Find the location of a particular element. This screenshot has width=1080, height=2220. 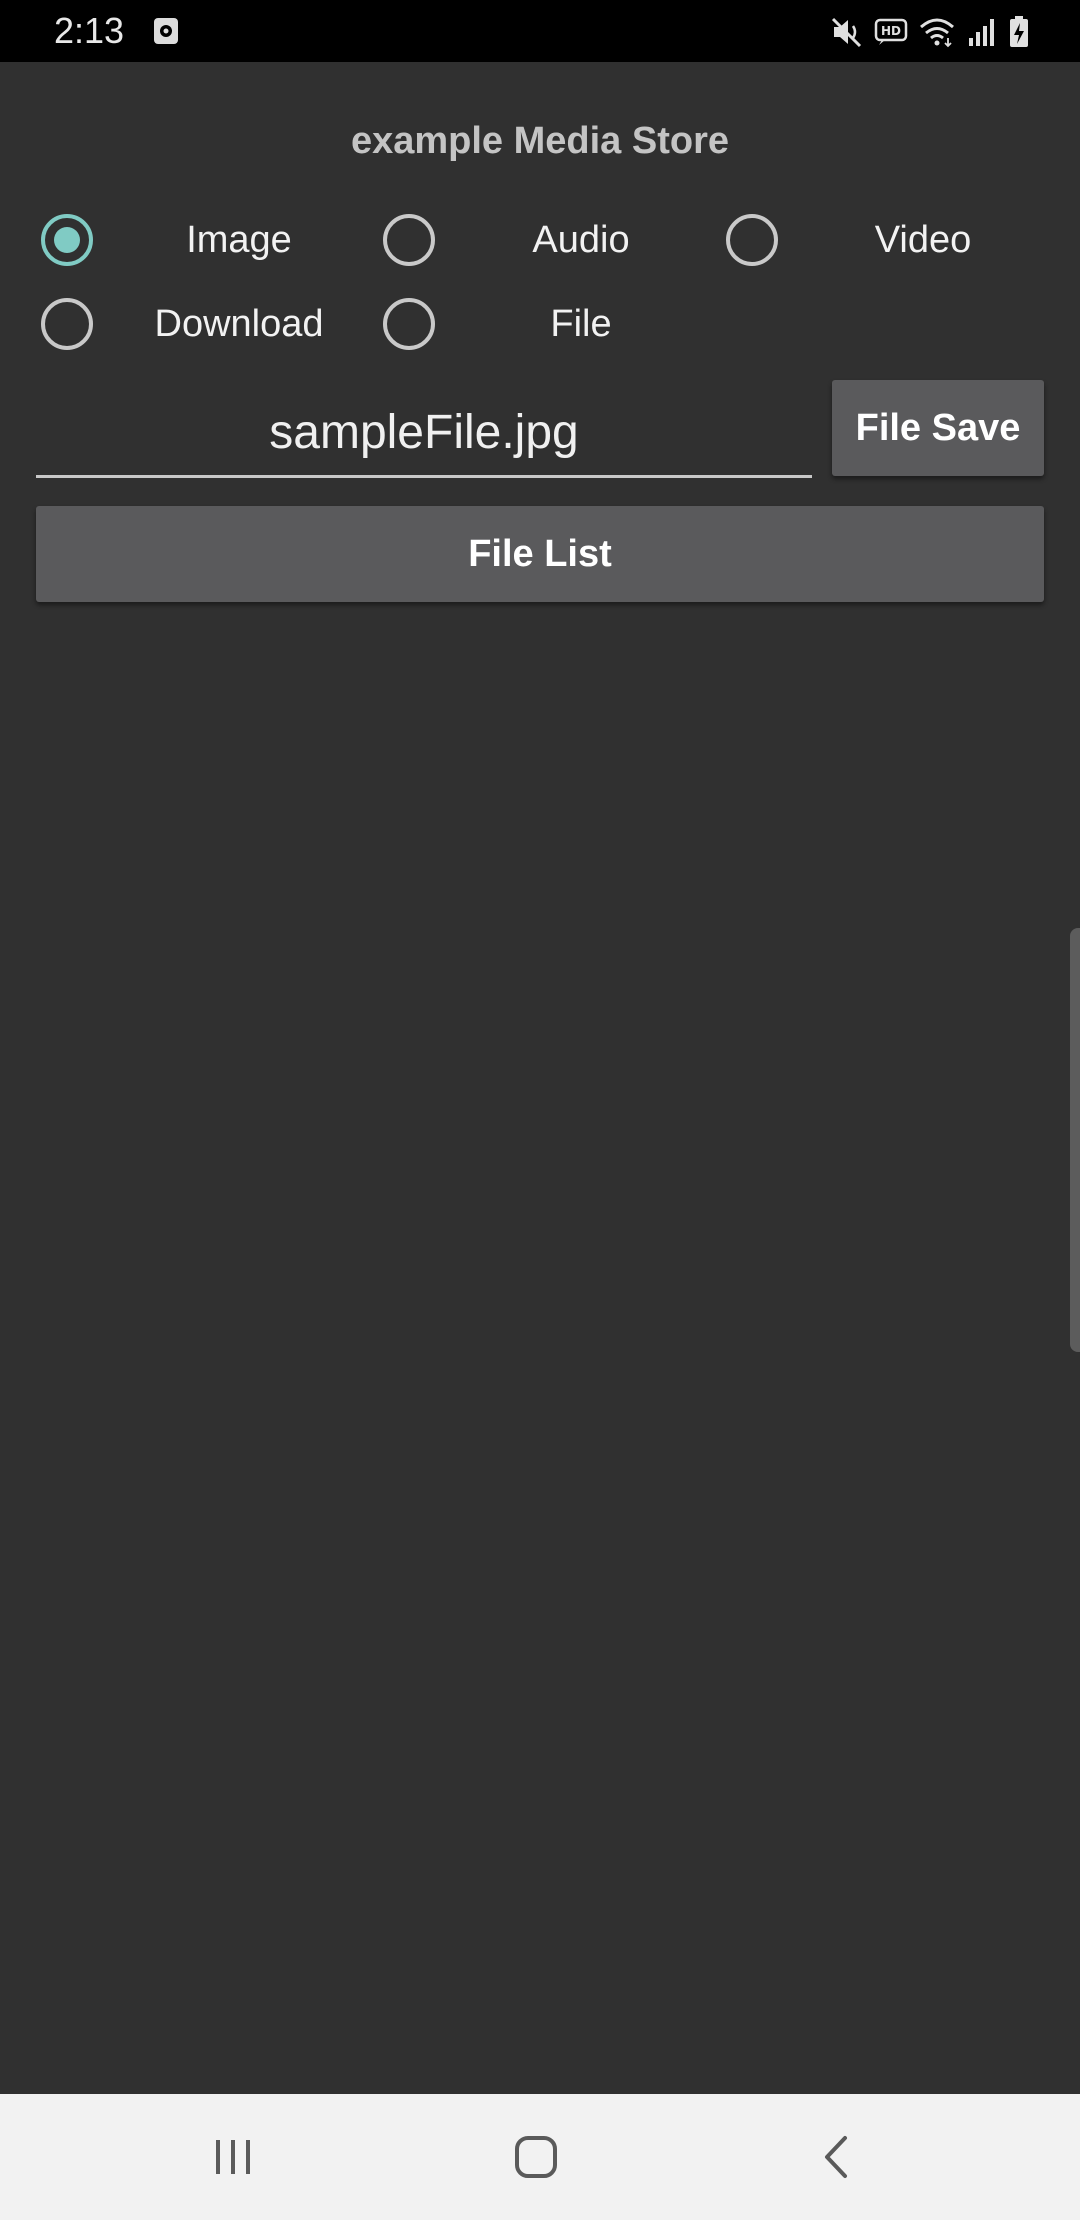

radio-file is located at coordinates (409, 324).